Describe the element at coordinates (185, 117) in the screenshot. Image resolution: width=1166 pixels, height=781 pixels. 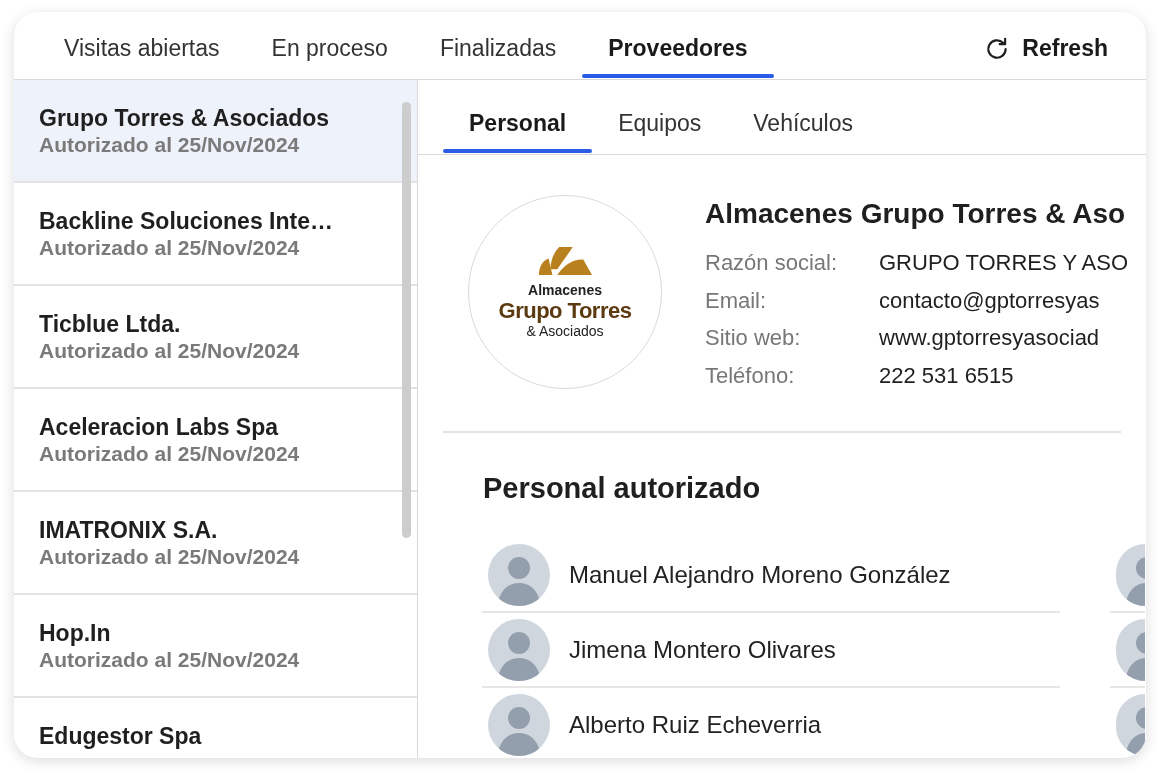
I see `supplier-name: Grupo Torres & Asociados` at that location.